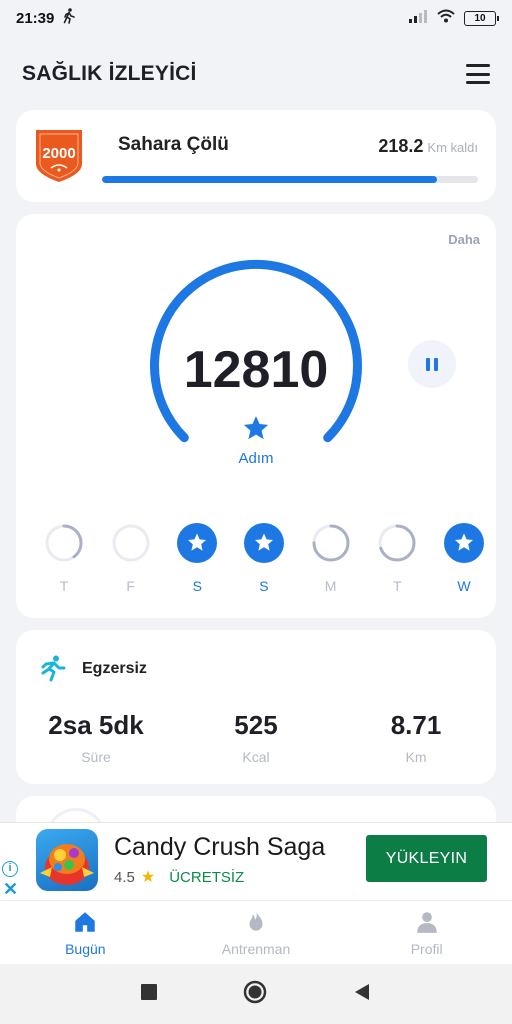  I want to click on day-progress: W, so click(464, 558).